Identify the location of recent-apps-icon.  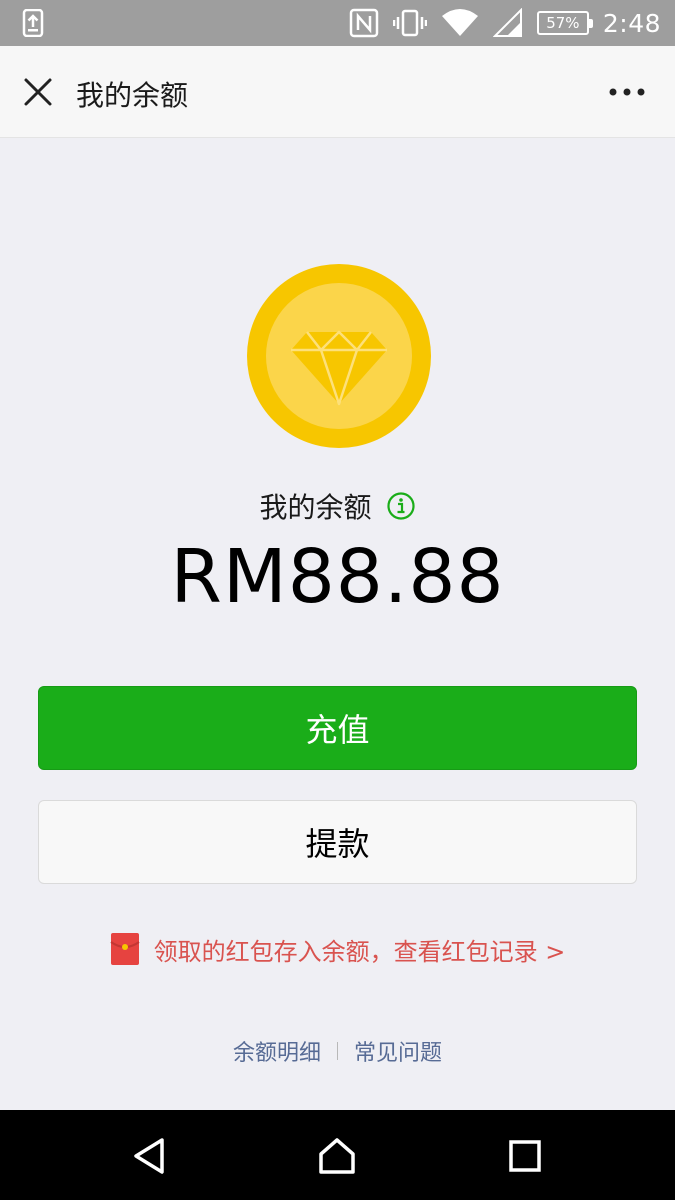
(525, 1156).